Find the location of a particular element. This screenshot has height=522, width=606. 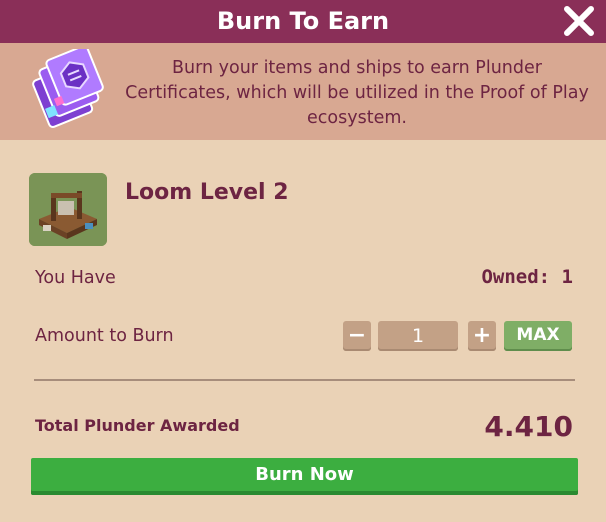

total-plunder-label: Total Plunder Awarded is located at coordinates (137, 425).